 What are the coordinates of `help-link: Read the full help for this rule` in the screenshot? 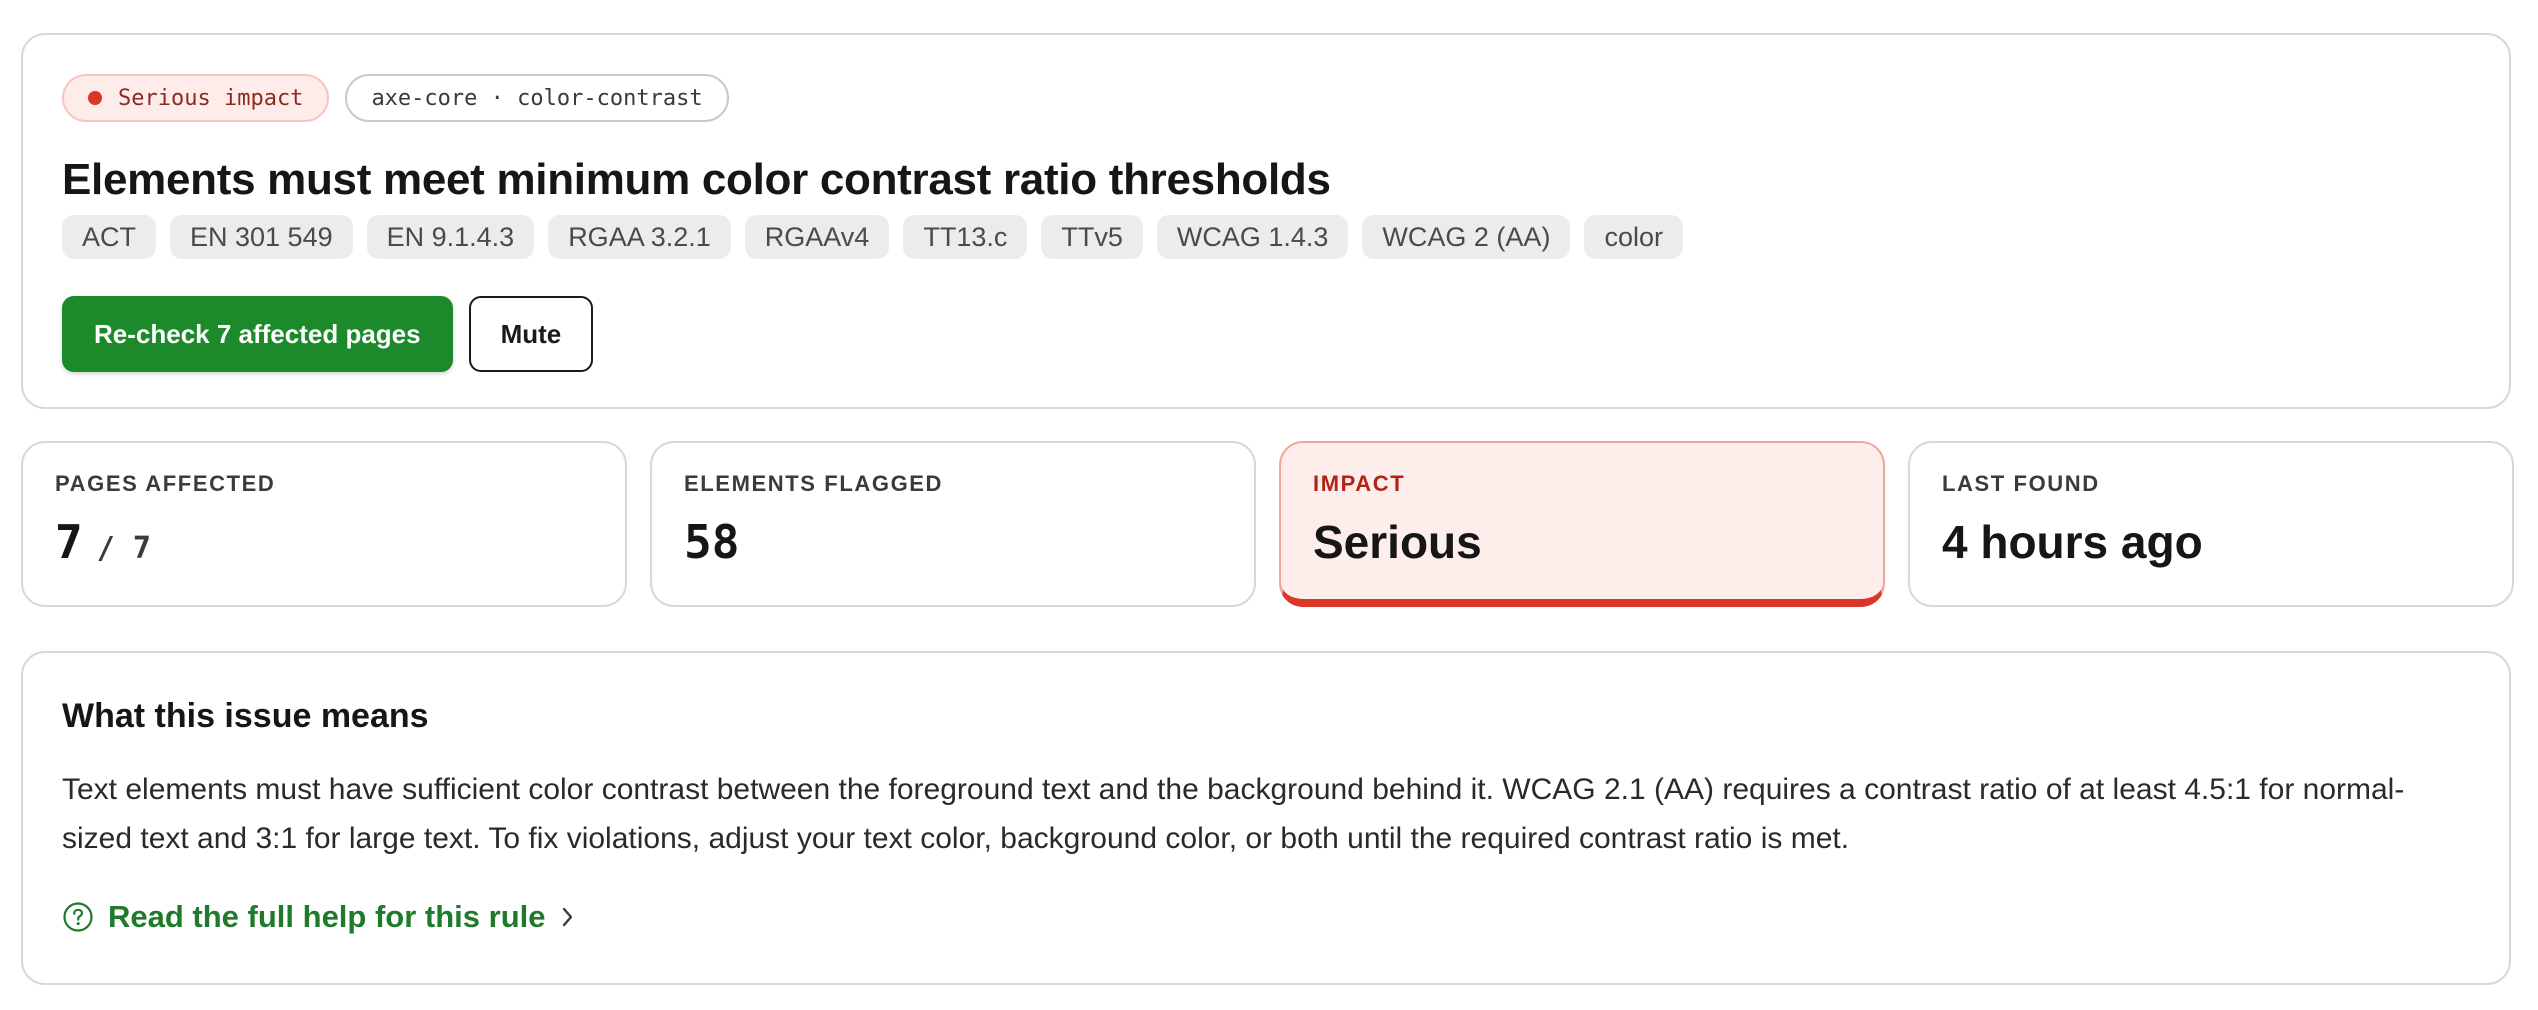 It's located at (319, 917).